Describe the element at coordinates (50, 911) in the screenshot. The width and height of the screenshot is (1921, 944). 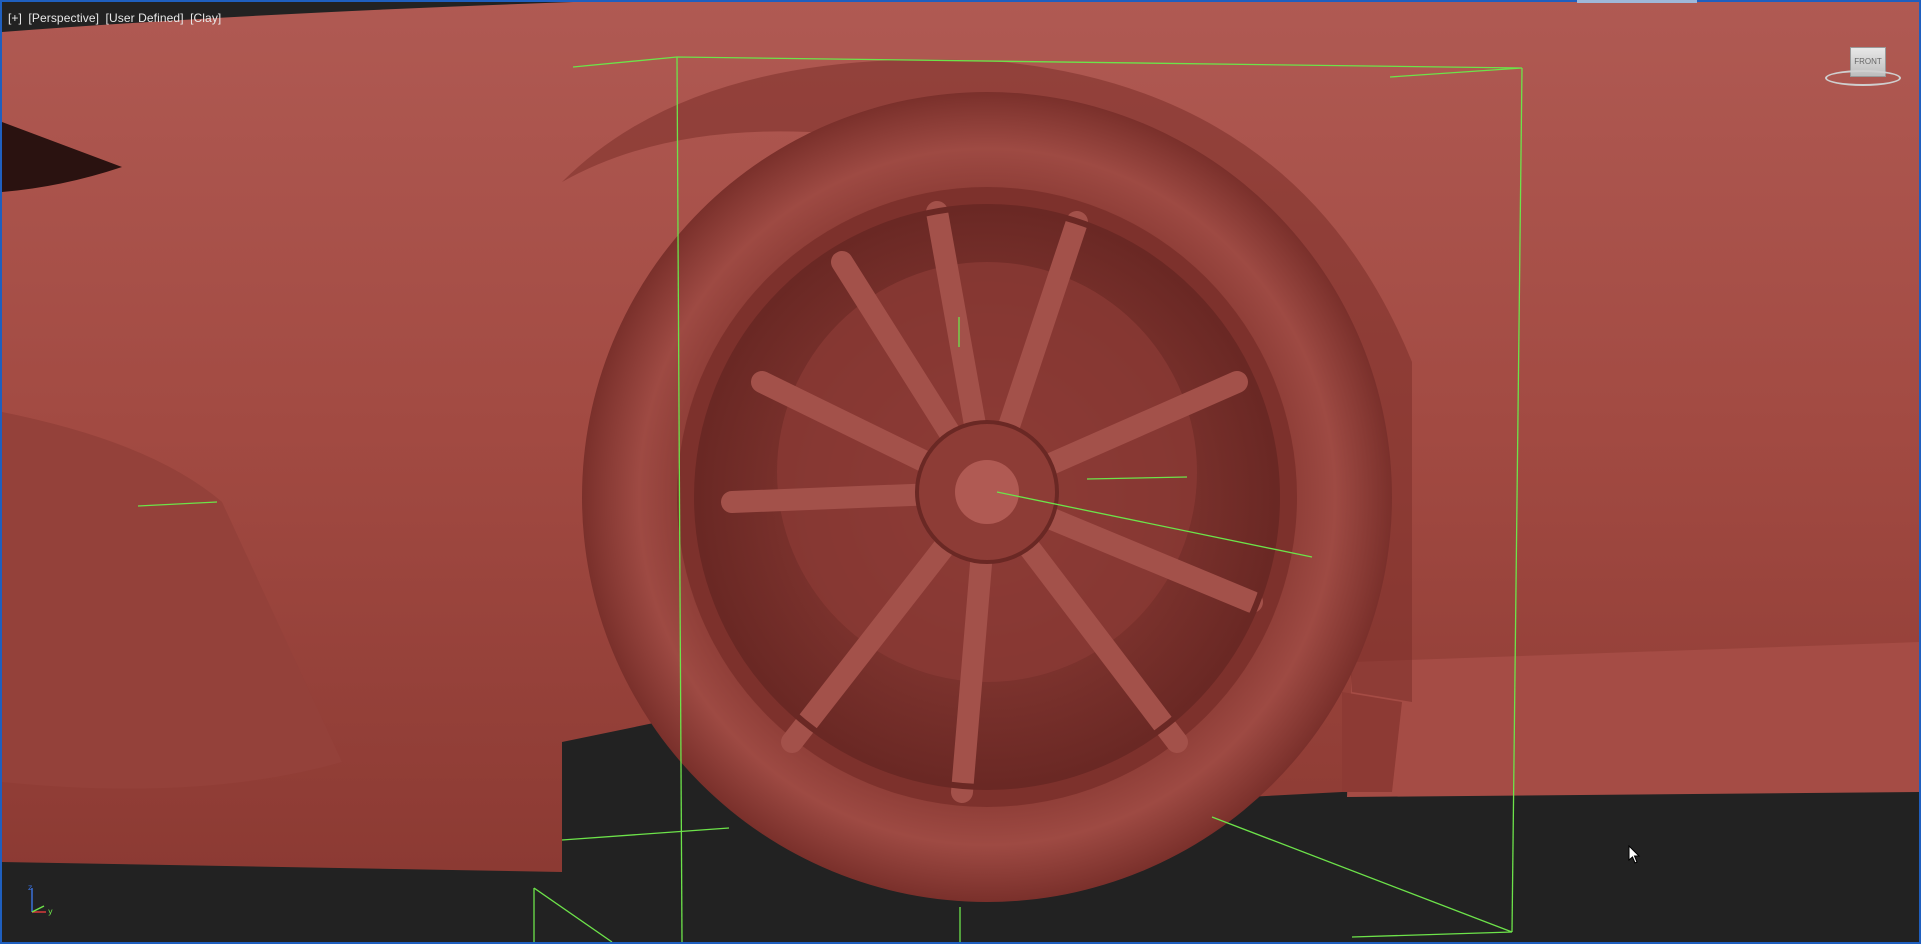
I see `axis-y-label: y` at that location.